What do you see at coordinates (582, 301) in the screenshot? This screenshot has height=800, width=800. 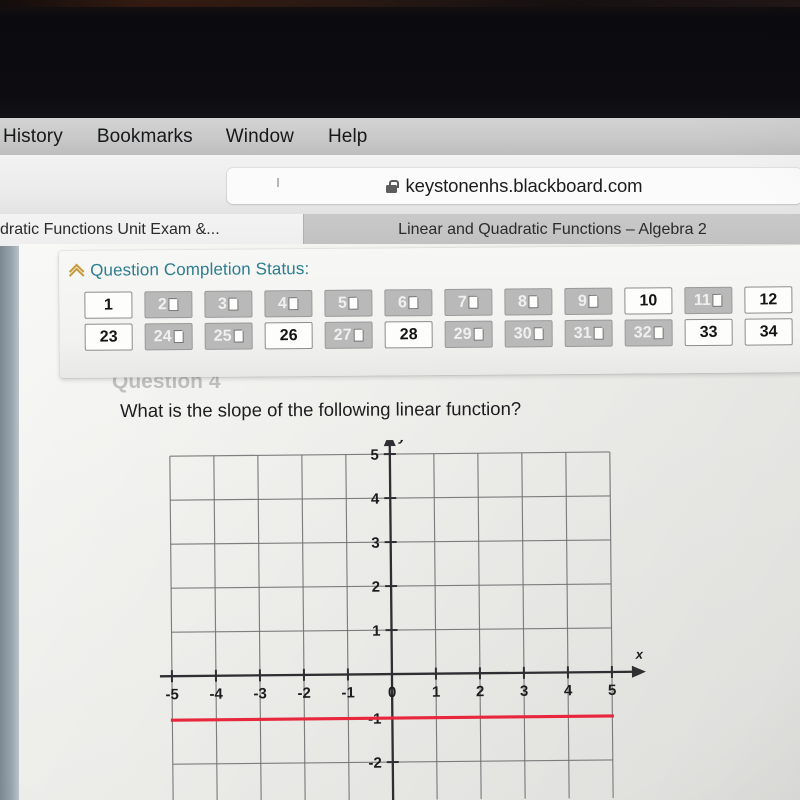 I see `question-button-label: 9` at bounding box center [582, 301].